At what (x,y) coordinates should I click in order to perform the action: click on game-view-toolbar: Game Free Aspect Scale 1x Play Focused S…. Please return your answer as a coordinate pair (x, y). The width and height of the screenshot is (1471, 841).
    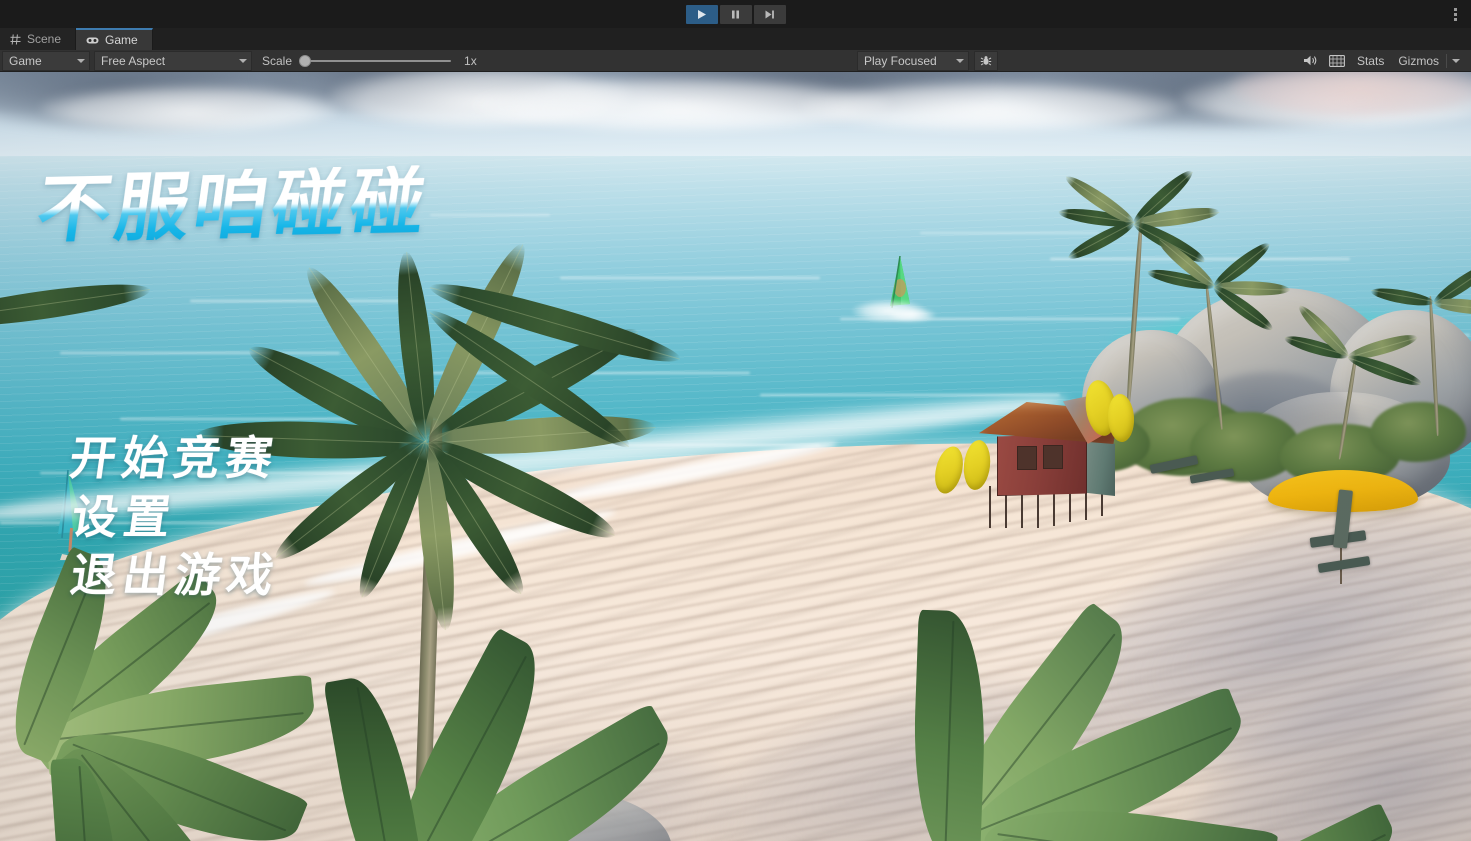
    Looking at the image, I should click on (735, 61).